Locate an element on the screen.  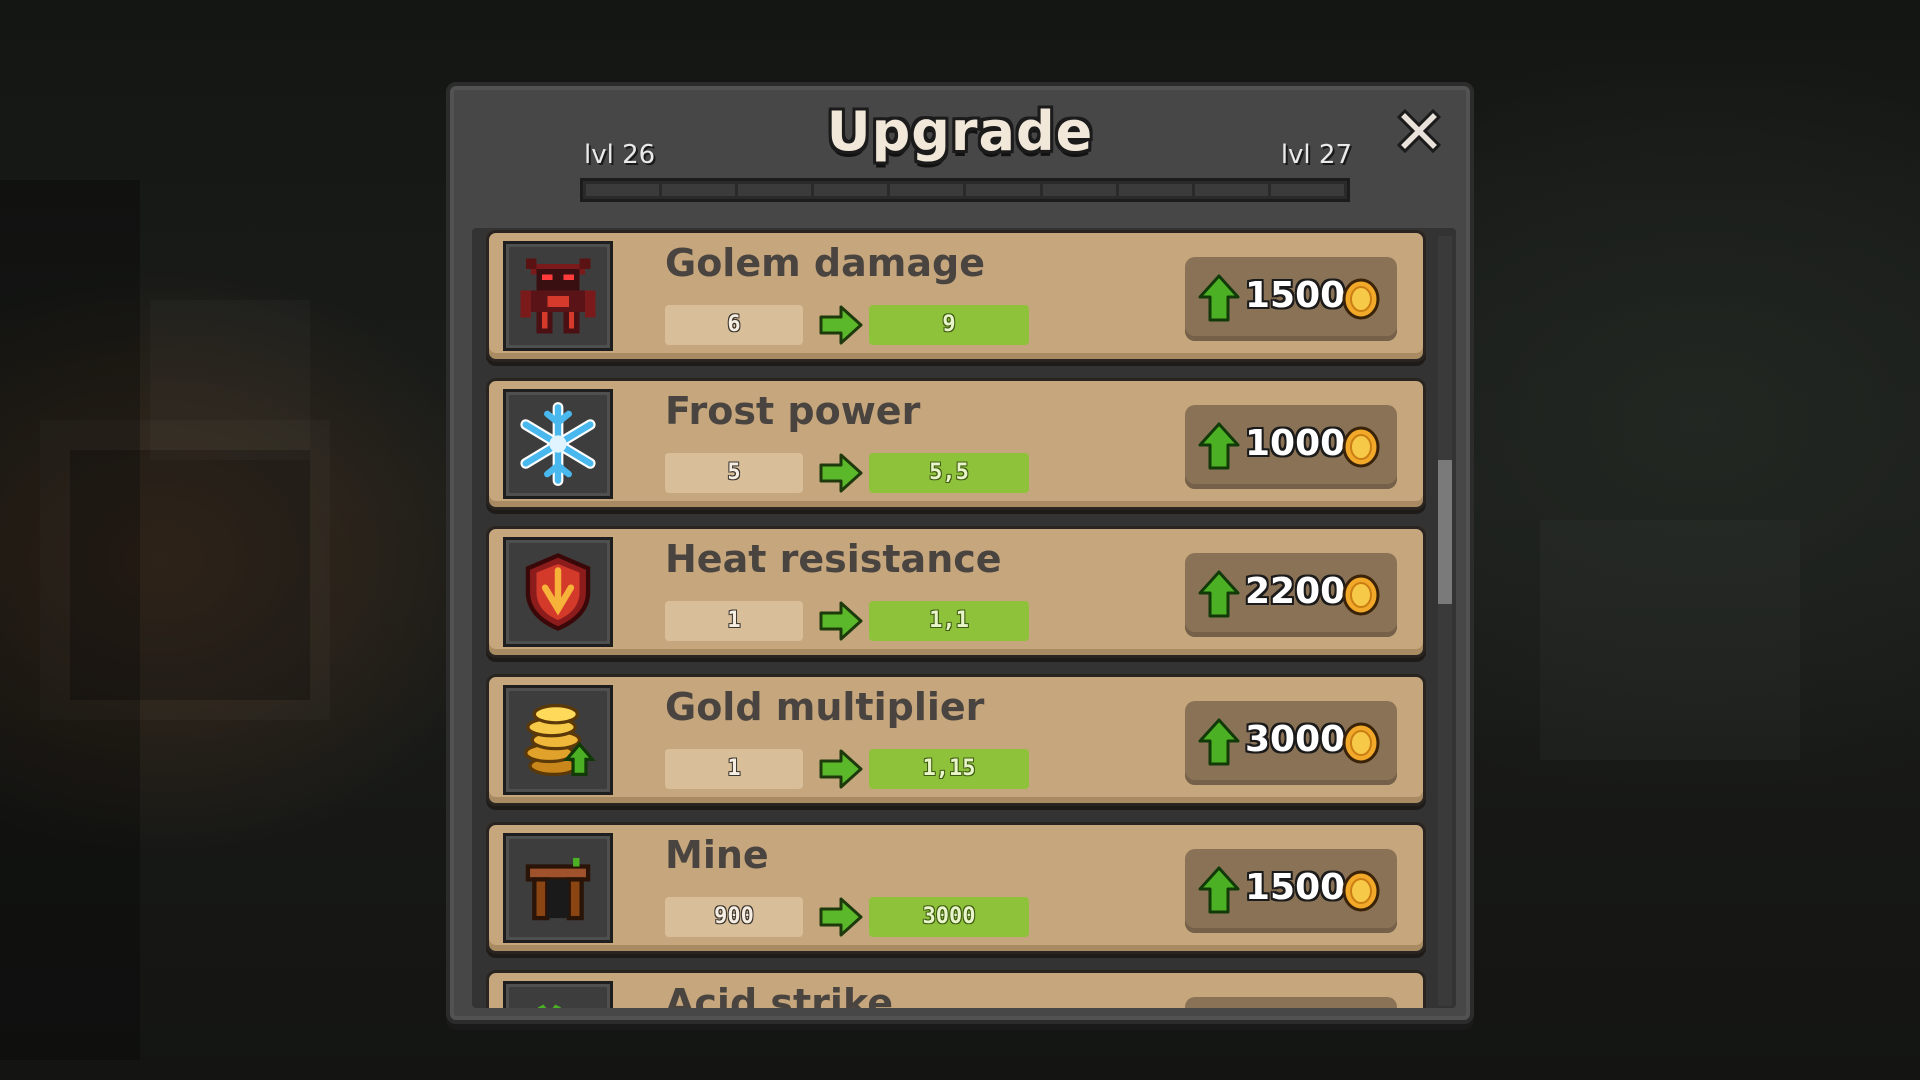
upgrade-name: Frost power is located at coordinates (793, 411).